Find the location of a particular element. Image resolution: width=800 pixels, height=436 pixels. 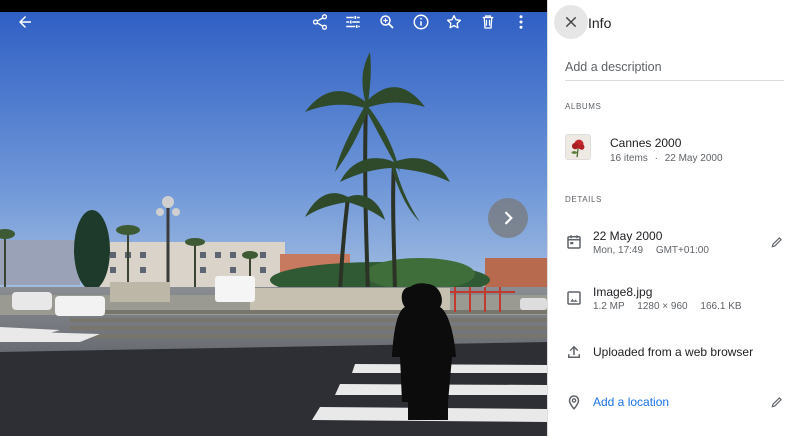

calendar-icon is located at coordinates (574, 242).